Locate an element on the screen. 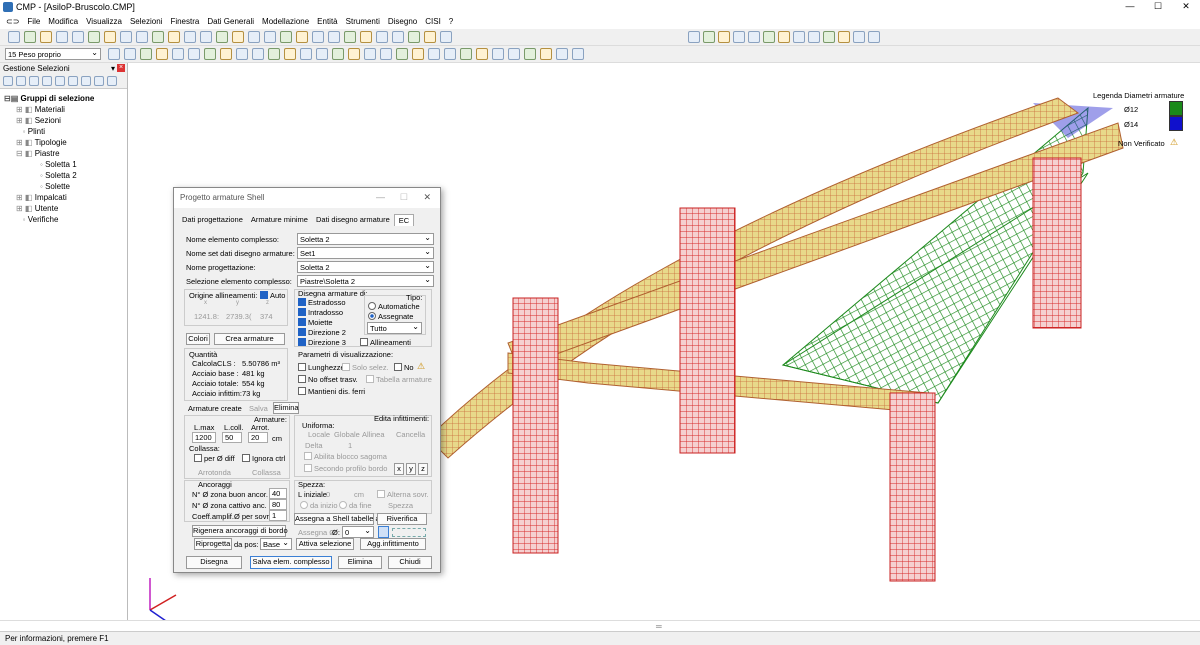  close-button: ✕ is located at coordinates (1186, 7).